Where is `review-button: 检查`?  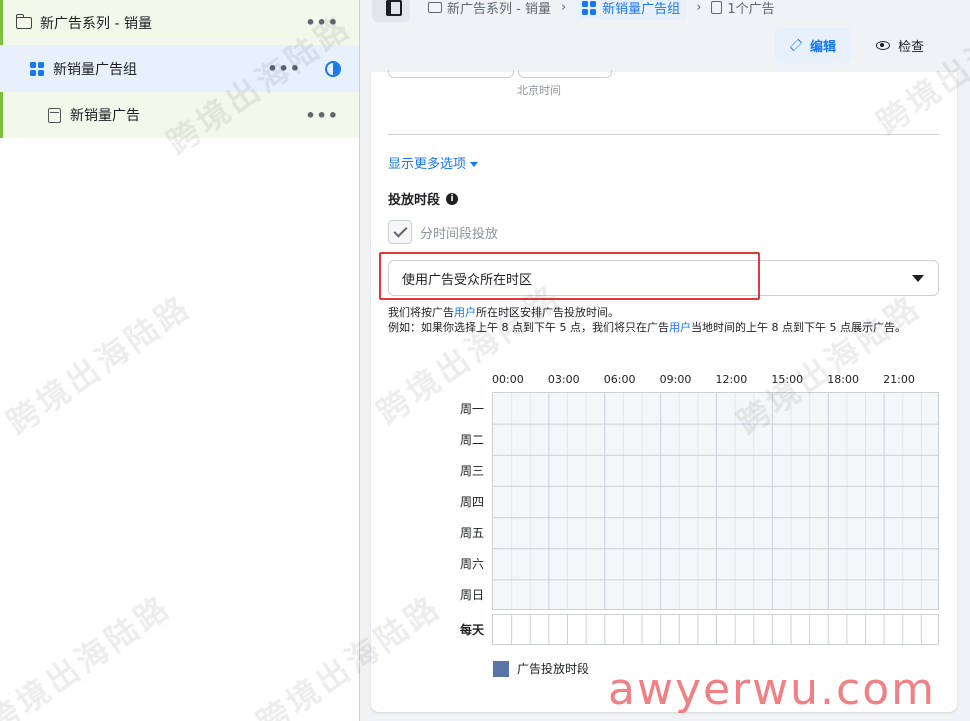 review-button: 检查 is located at coordinates (900, 45).